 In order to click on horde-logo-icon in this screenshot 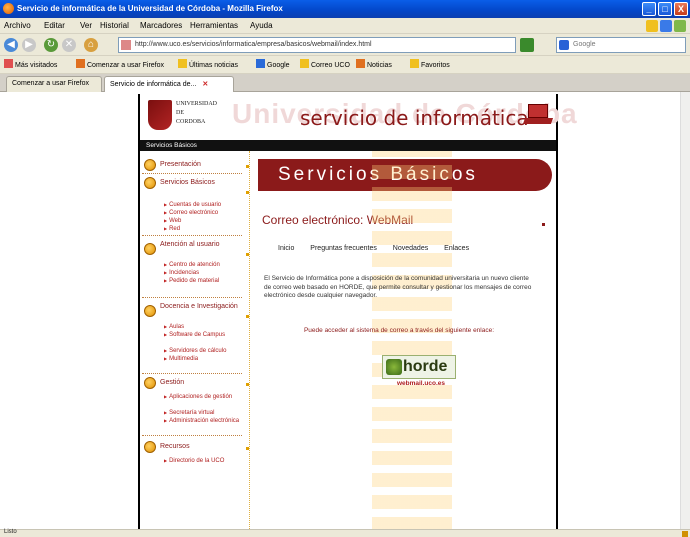, I will do `click(394, 367)`.